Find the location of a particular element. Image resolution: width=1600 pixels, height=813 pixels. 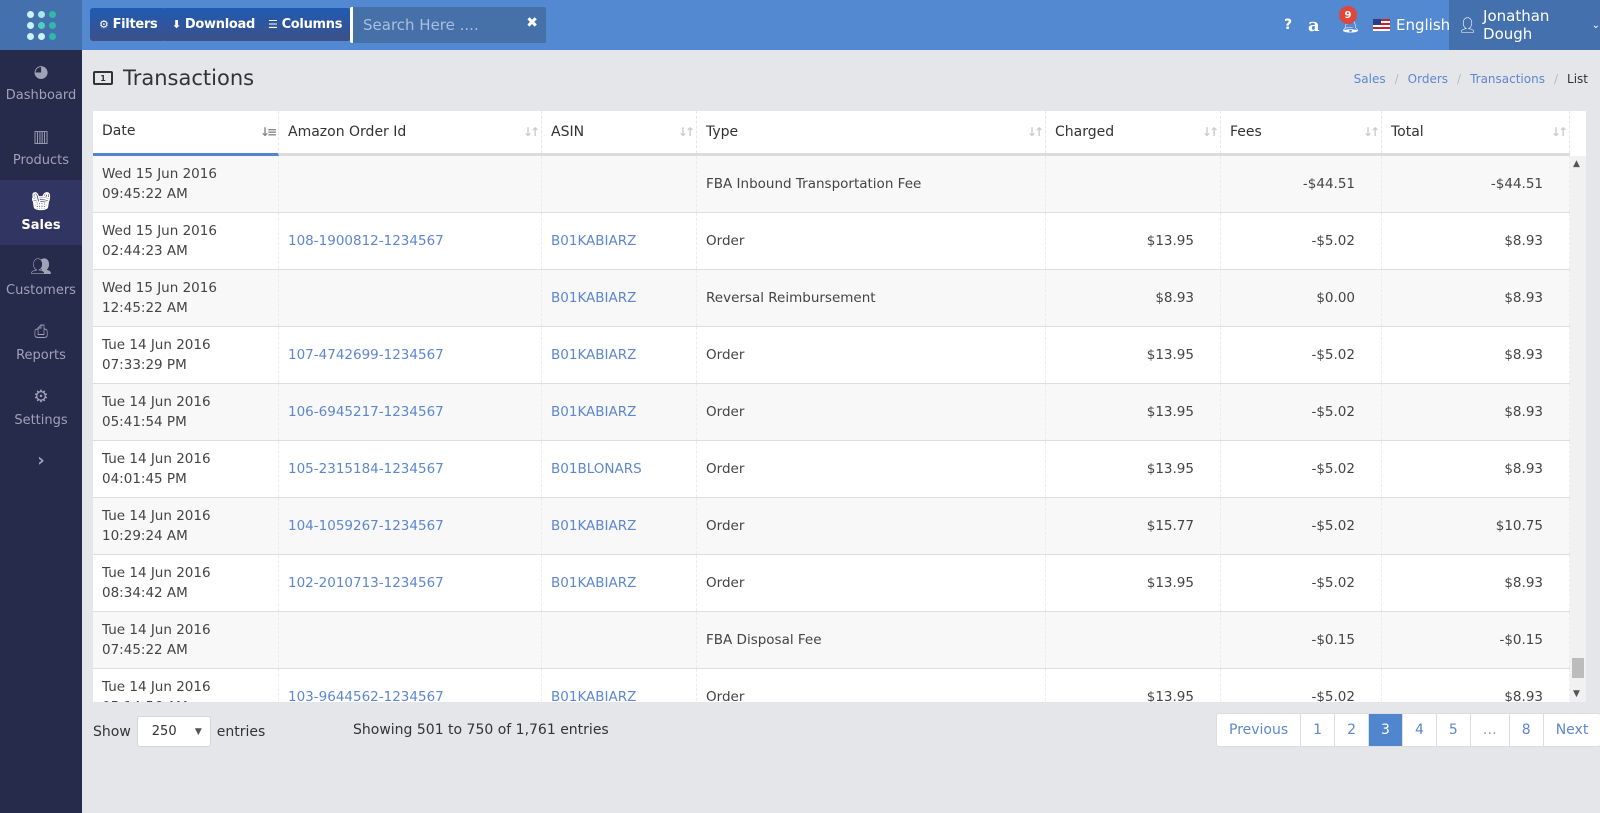

cell-order-id: 104-1059267-1234567 is located at coordinates (410, 526).